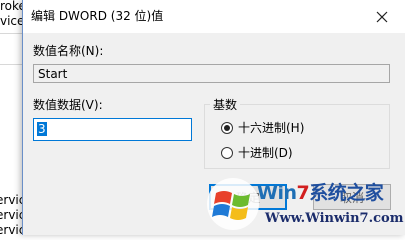  What do you see at coordinates (225, 105) in the screenshot?
I see `base-group-title: 基数` at bounding box center [225, 105].